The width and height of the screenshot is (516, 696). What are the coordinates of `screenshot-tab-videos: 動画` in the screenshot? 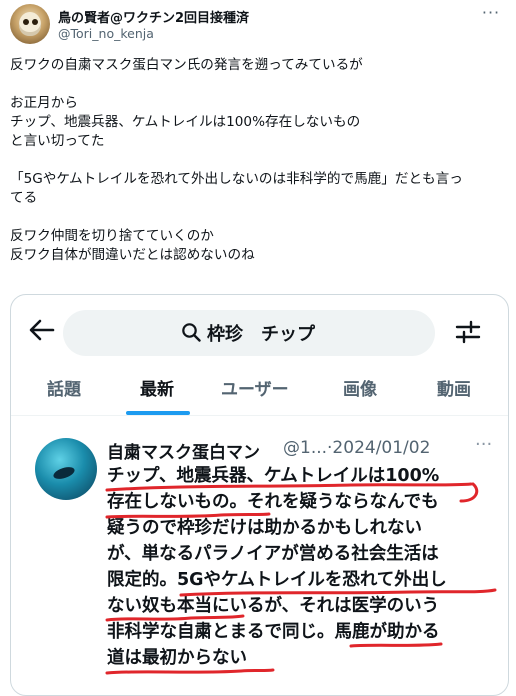 It's located at (454, 390).